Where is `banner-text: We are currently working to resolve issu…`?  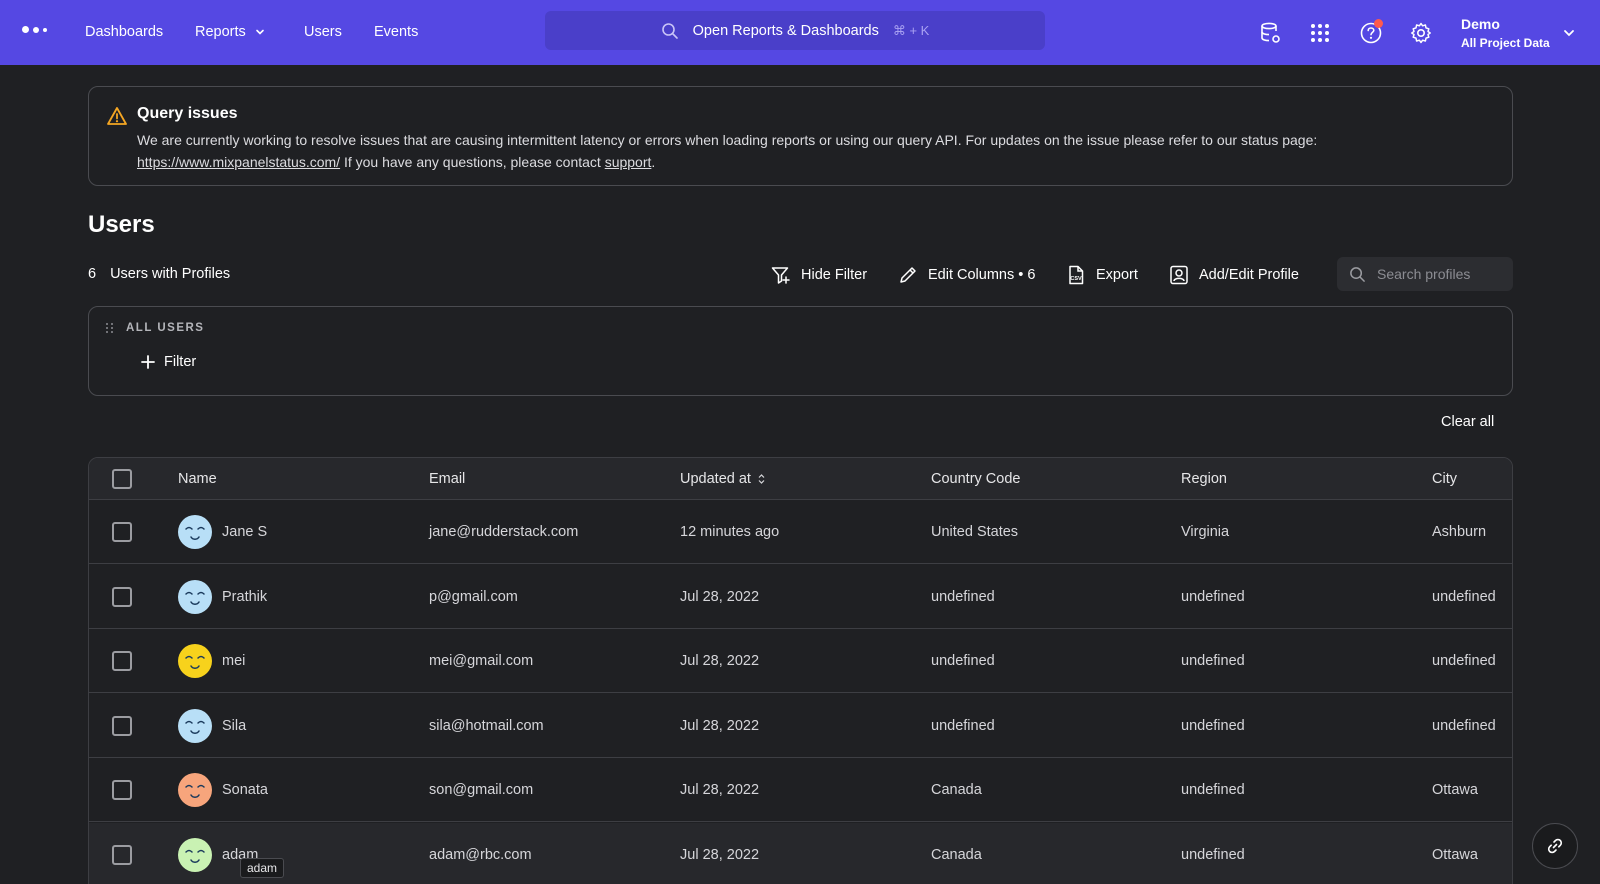 banner-text: We are currently working to resolve issu… is located at coordinates (727, 151).